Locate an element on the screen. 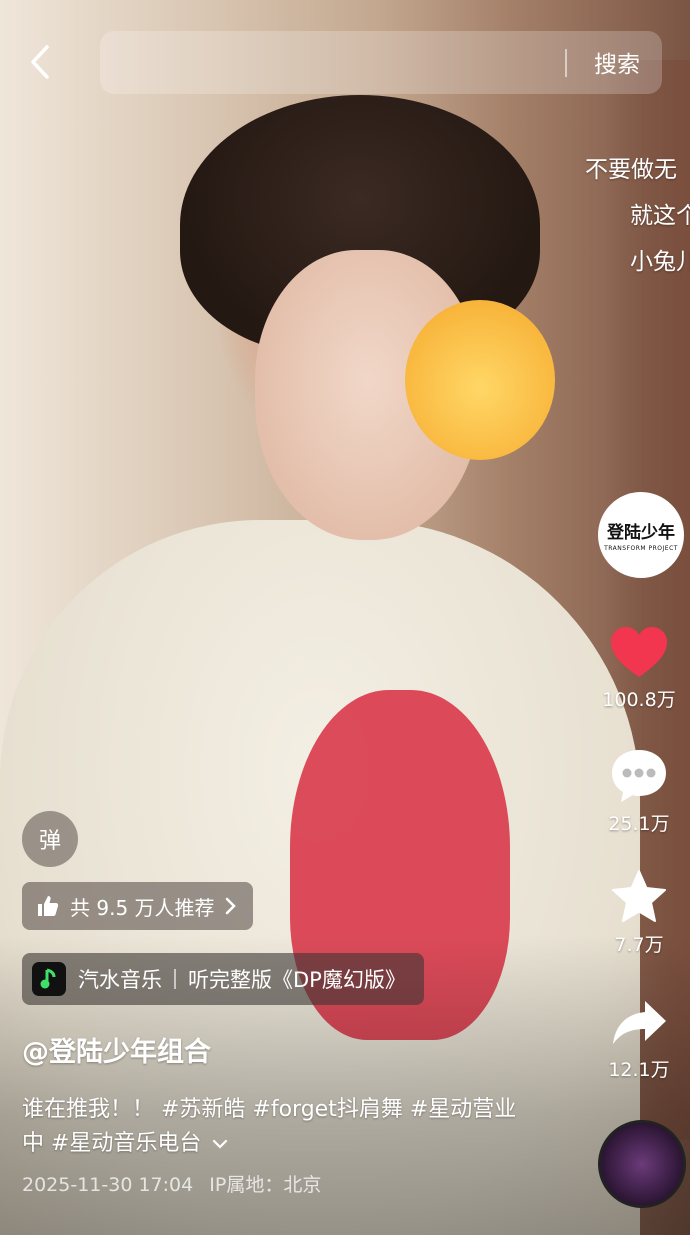 The image size is (690, 1235). author-name: @登陆少年组合 is located at coordinates (116, 1049).